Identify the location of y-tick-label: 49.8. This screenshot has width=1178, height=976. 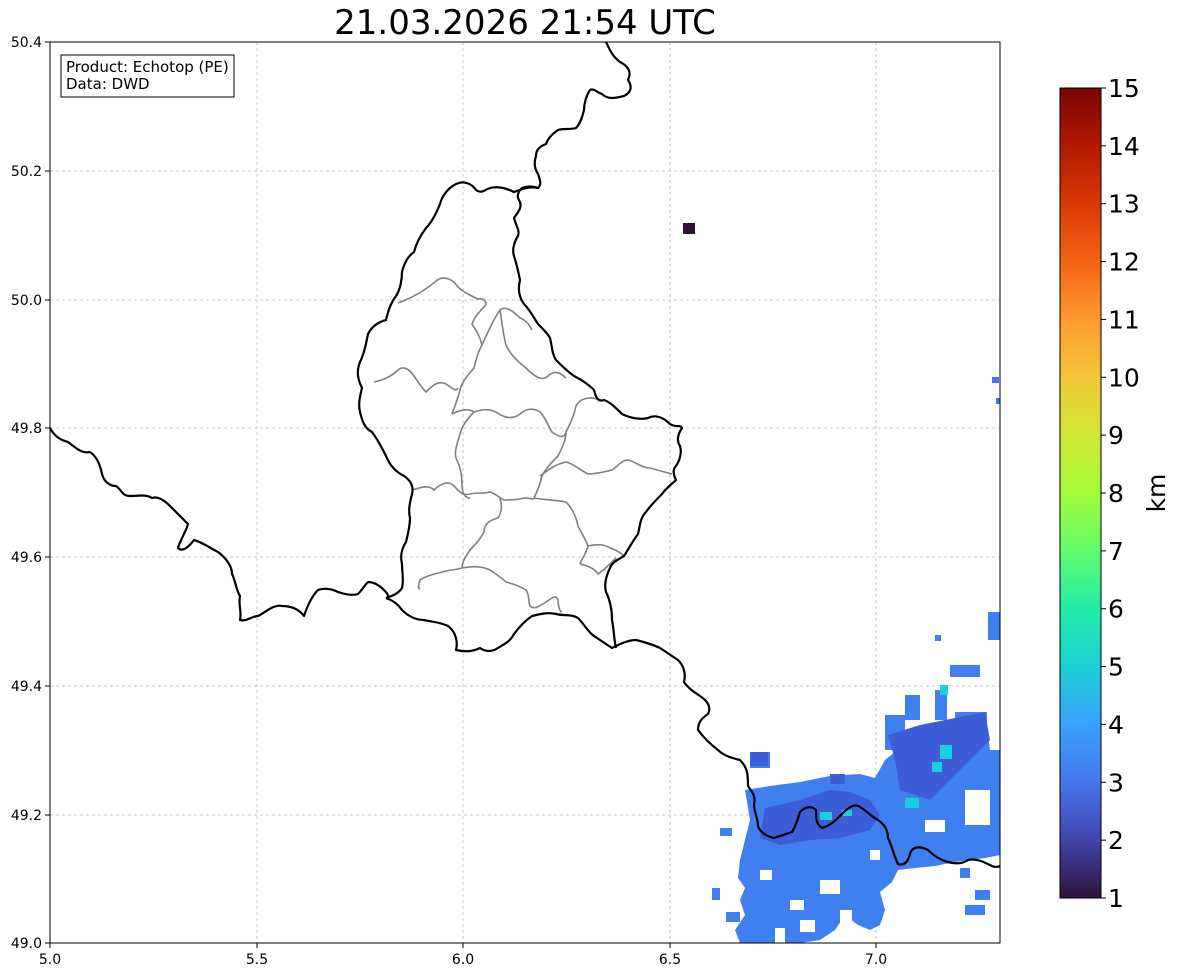
(26, 429).